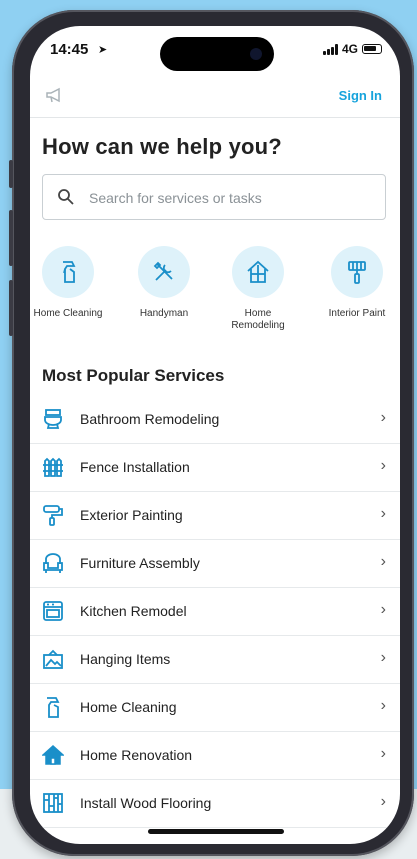  What do you see at coordinates (215, 117) in the screenshot?
I see `header-divider` at bounding box center [215, 117].